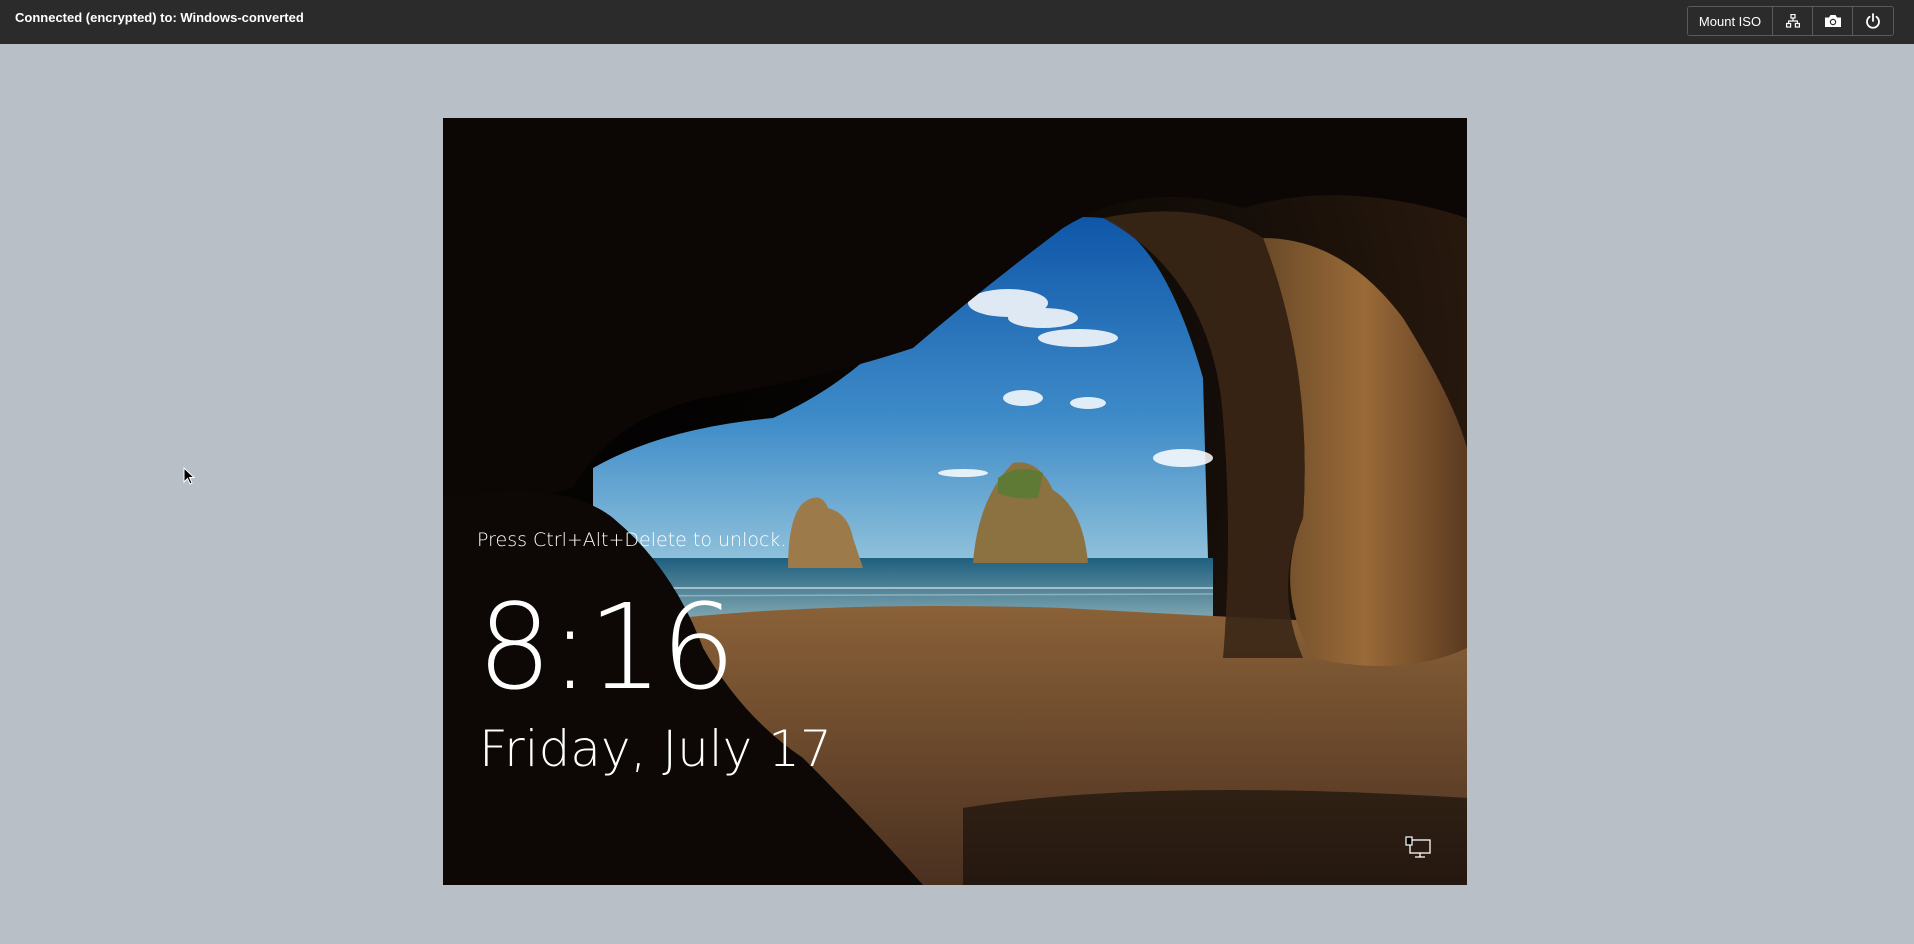 Image resolution: width=1914 pixels, height=944 pixels. Describe the element at coordinates (606, 647) in the screenshot. I see `lockscreen-time: 8:16` at that location.